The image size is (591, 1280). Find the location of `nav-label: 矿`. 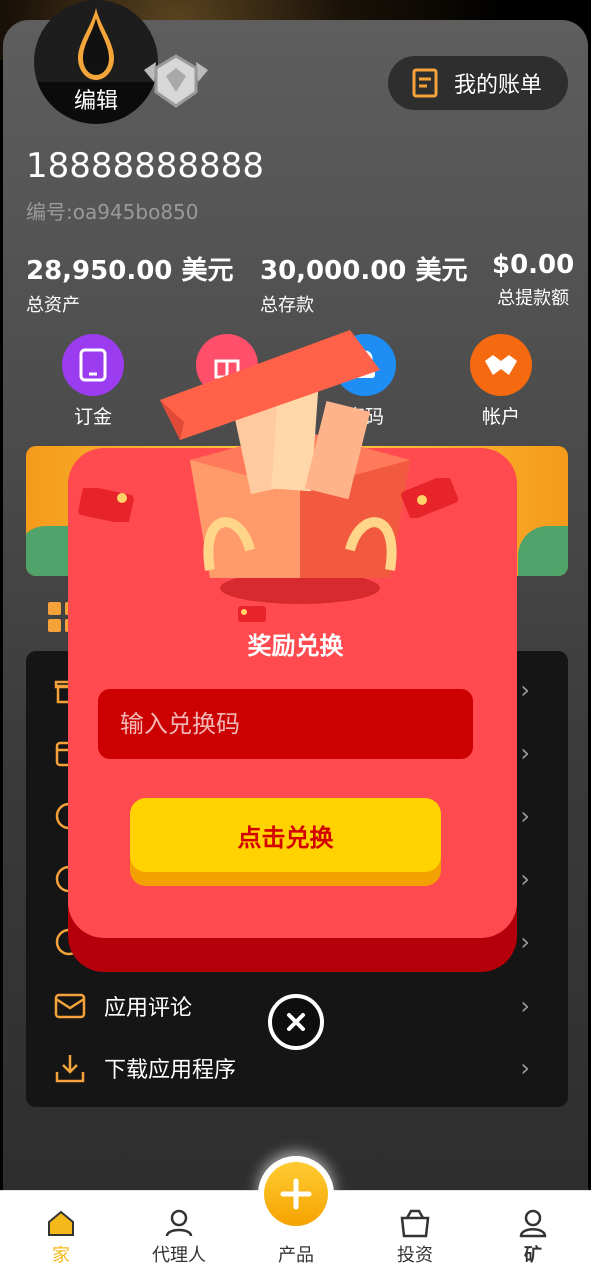

nav-label: 矿 is located at coordinates (533, 1255).